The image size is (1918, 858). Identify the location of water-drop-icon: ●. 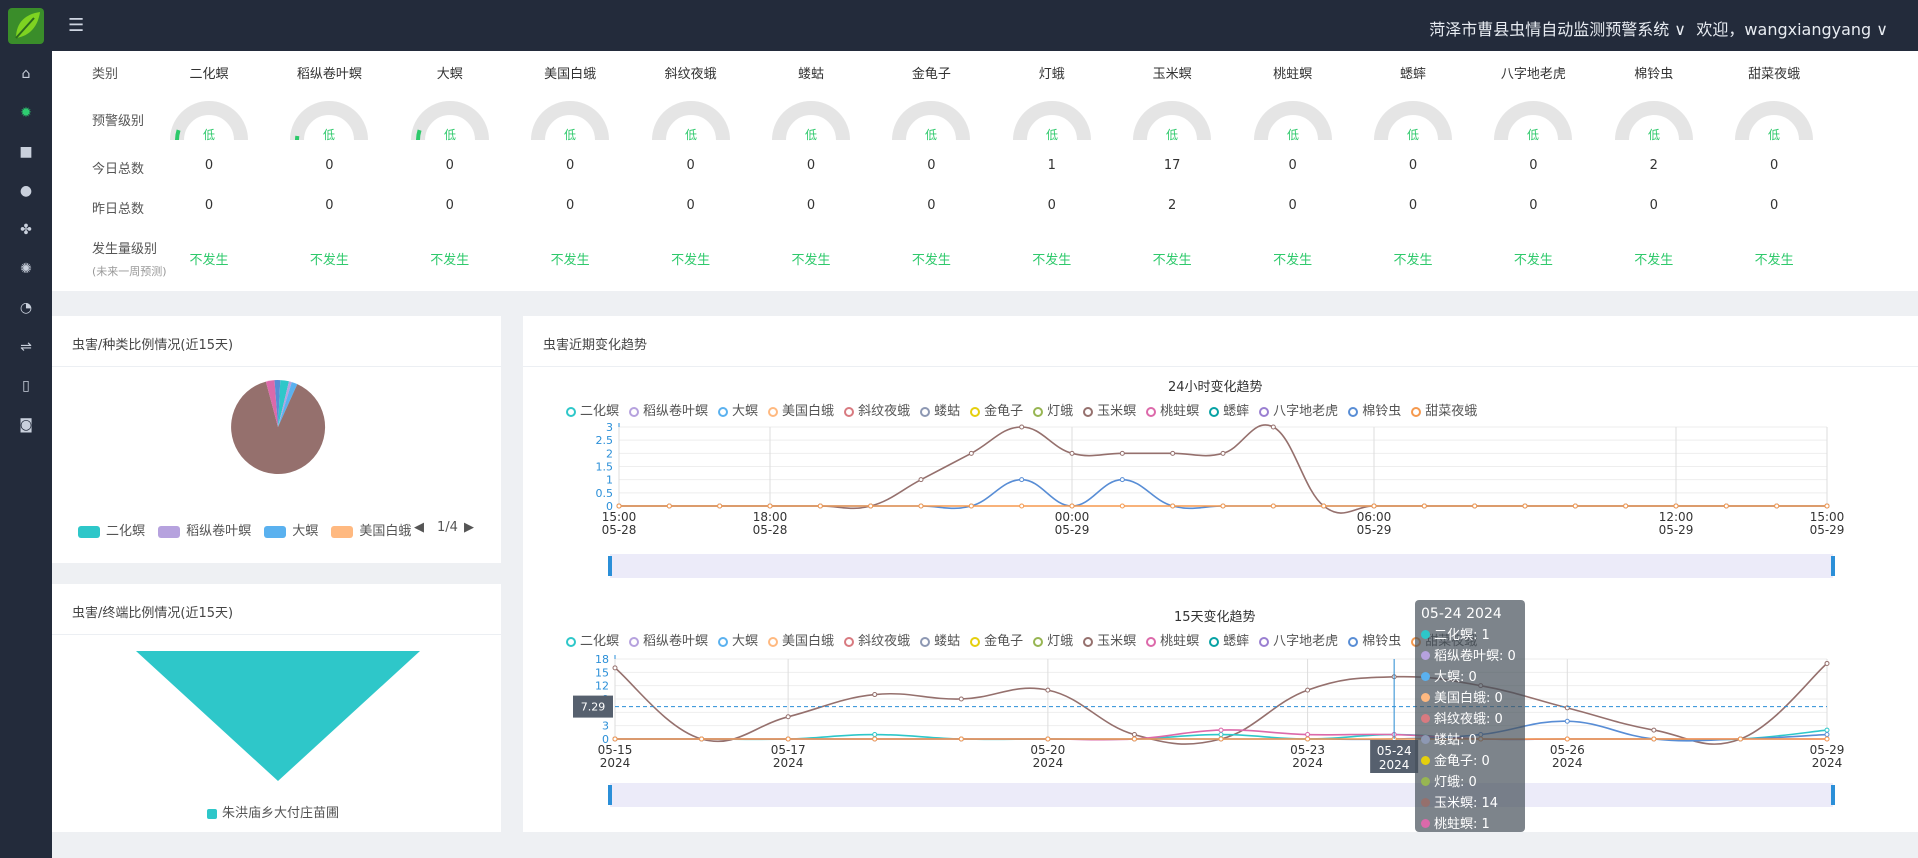
(26, 191).